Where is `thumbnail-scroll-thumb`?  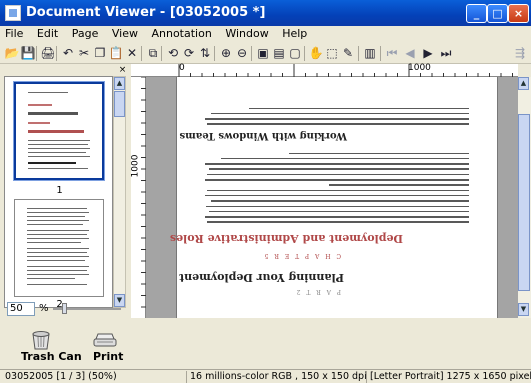 thumbnail-scroll-thumb is located at coordinates (119, 104).